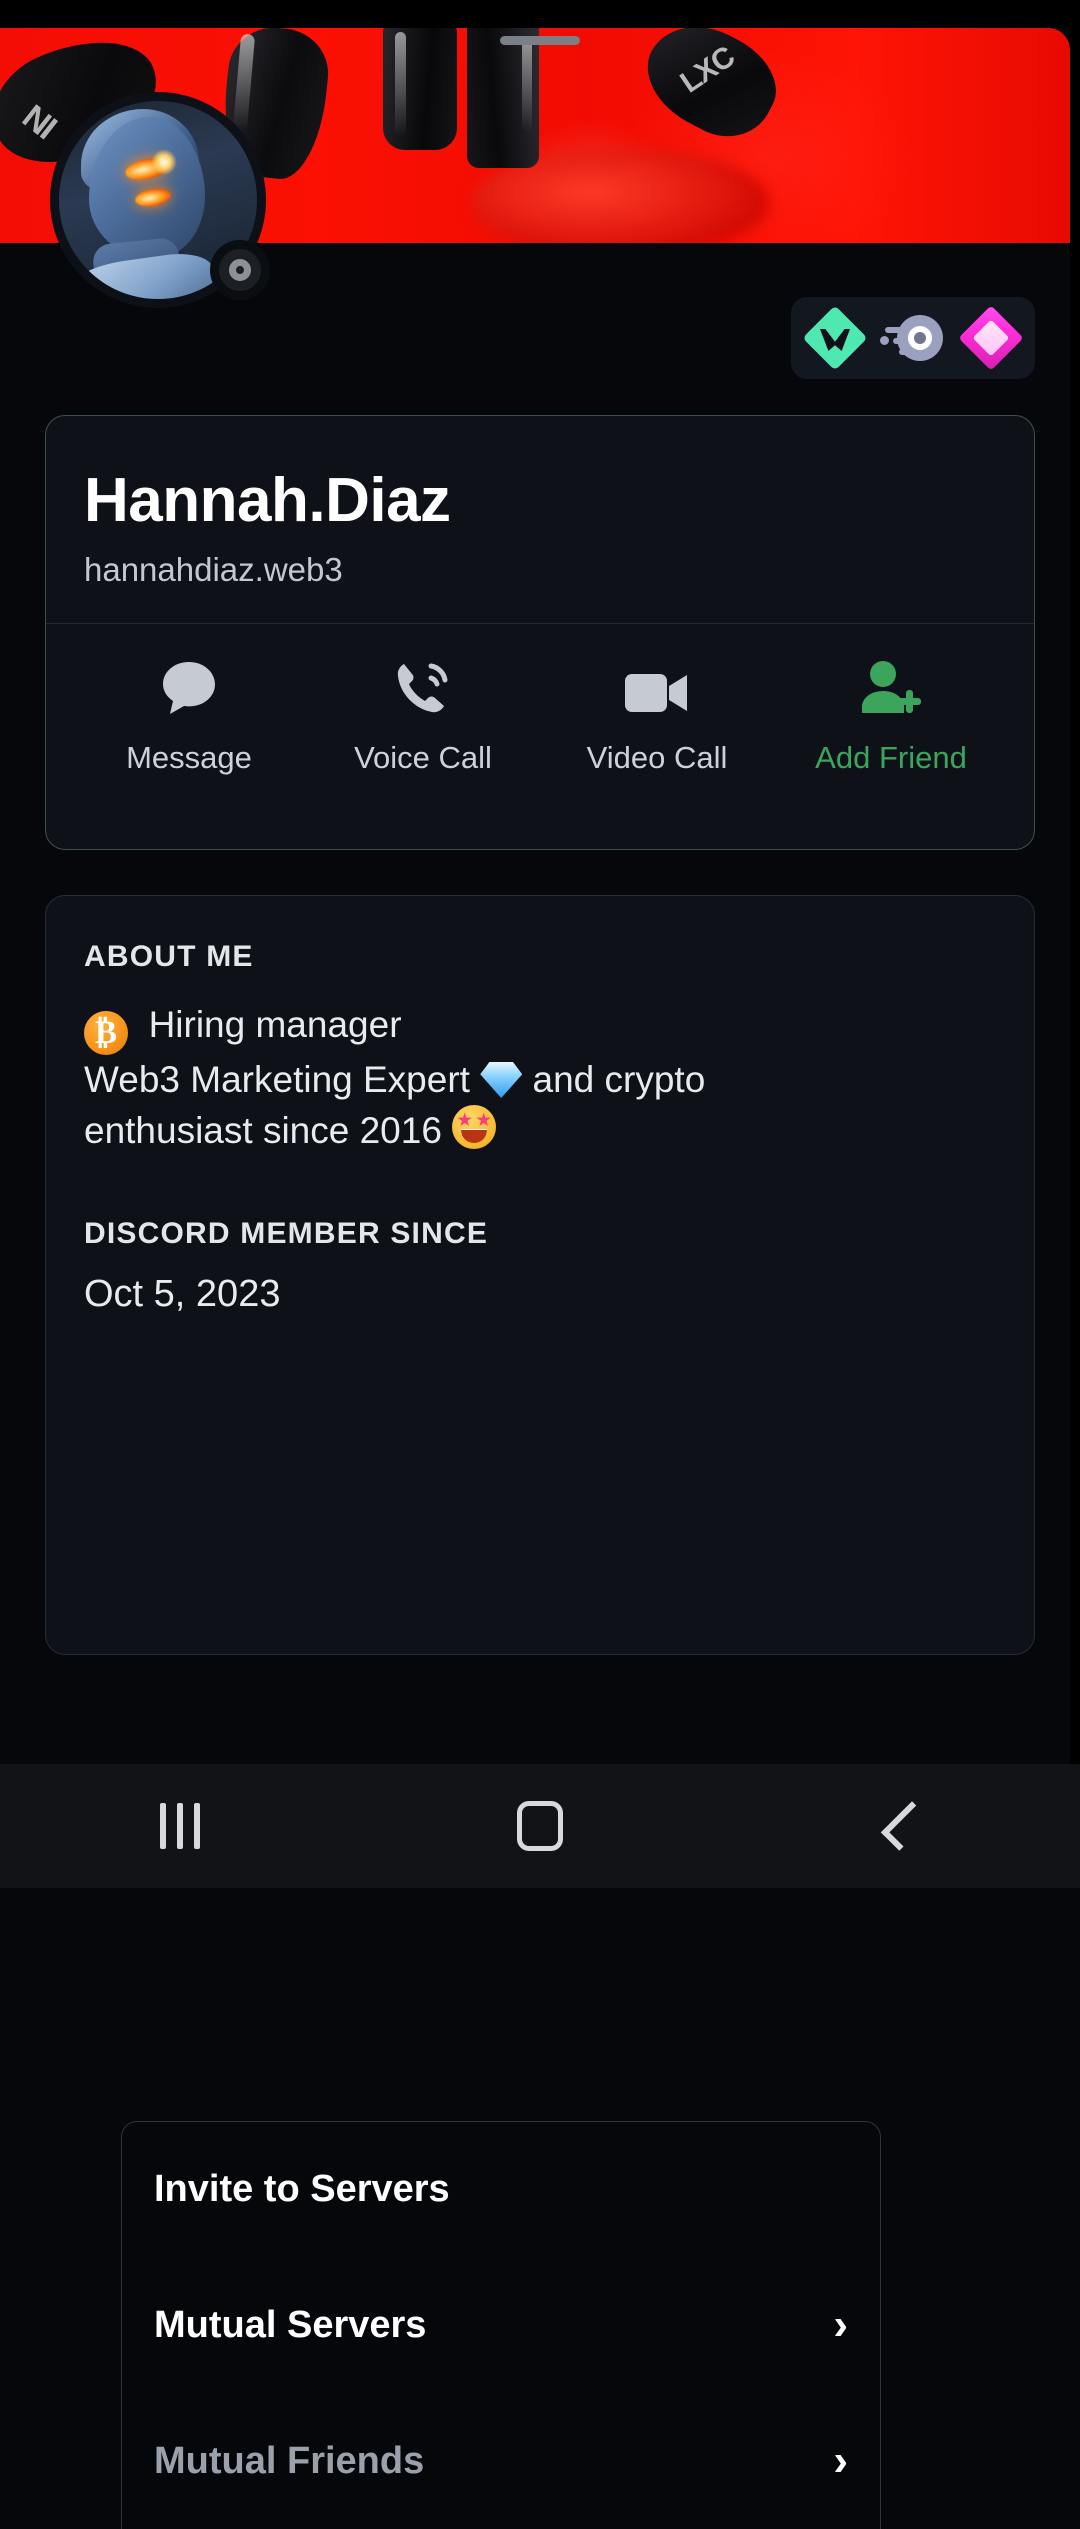  I want to click on message-label: Message, so click(189, 758).